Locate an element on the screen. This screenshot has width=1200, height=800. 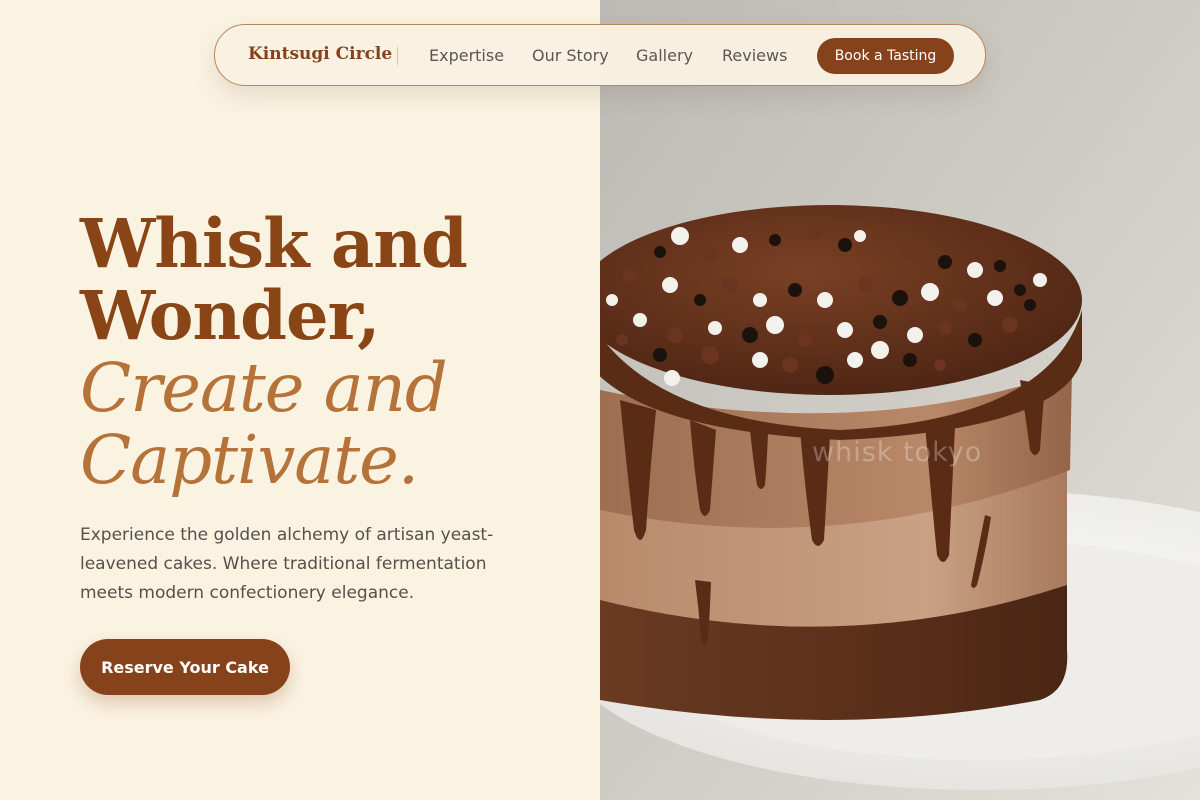
hero-title-line-1: Whisk and is located at coordinates (274, 243).